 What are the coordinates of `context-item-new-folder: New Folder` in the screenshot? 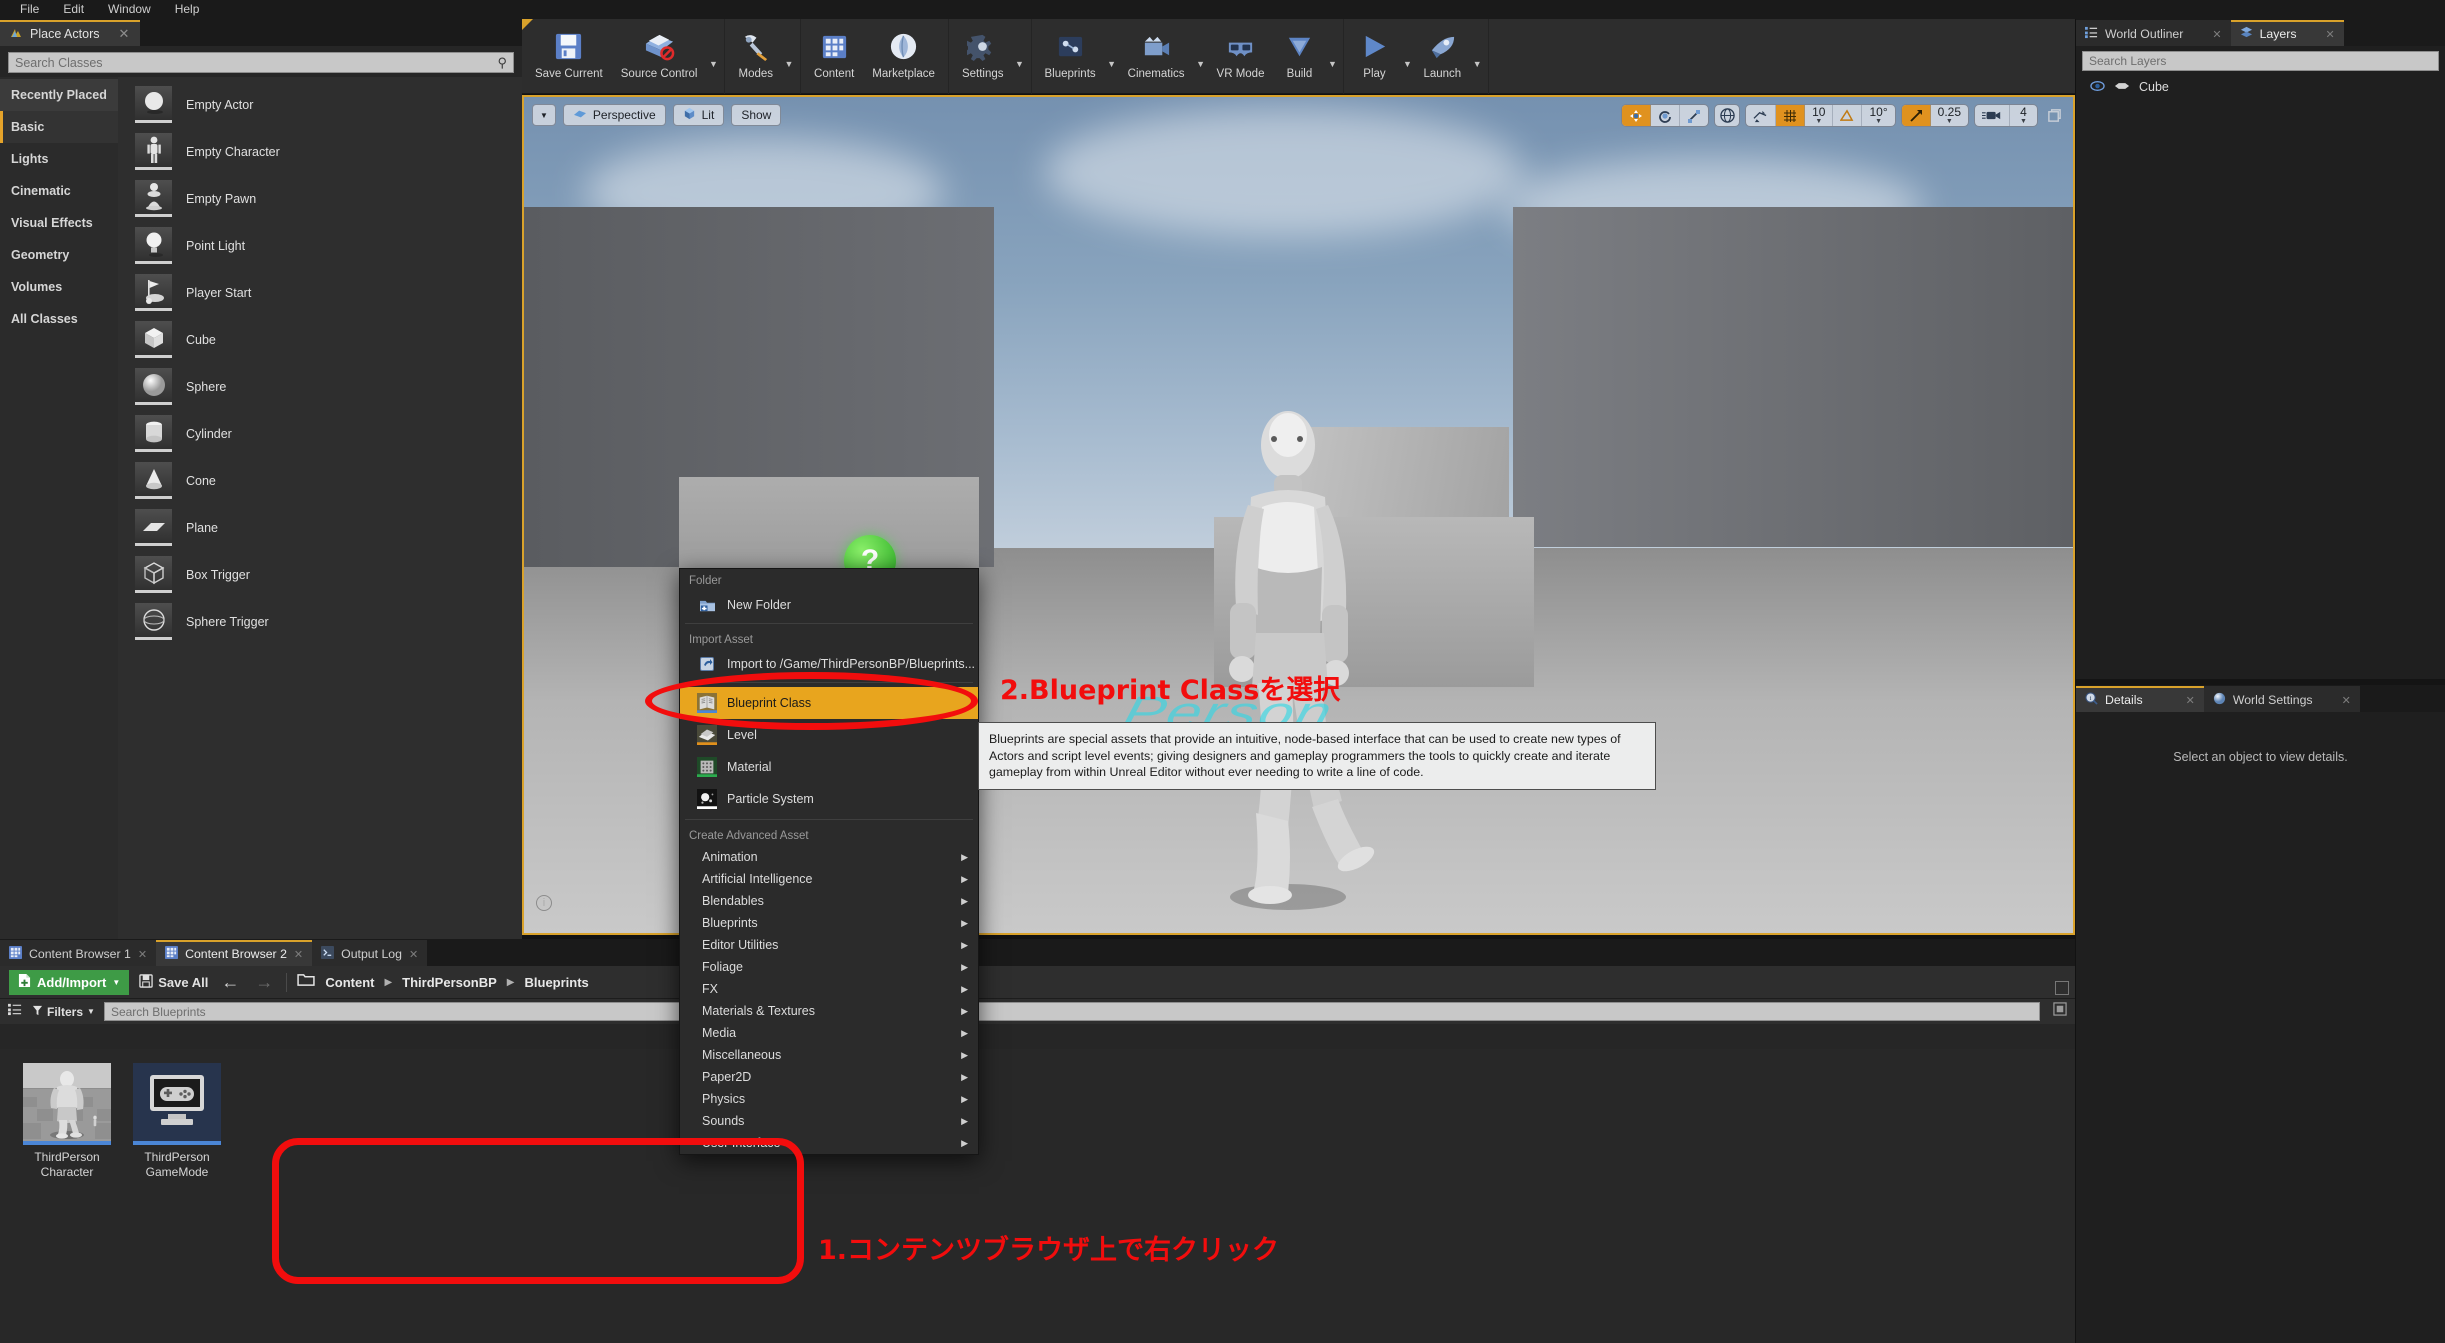 It's located at (829, 605).